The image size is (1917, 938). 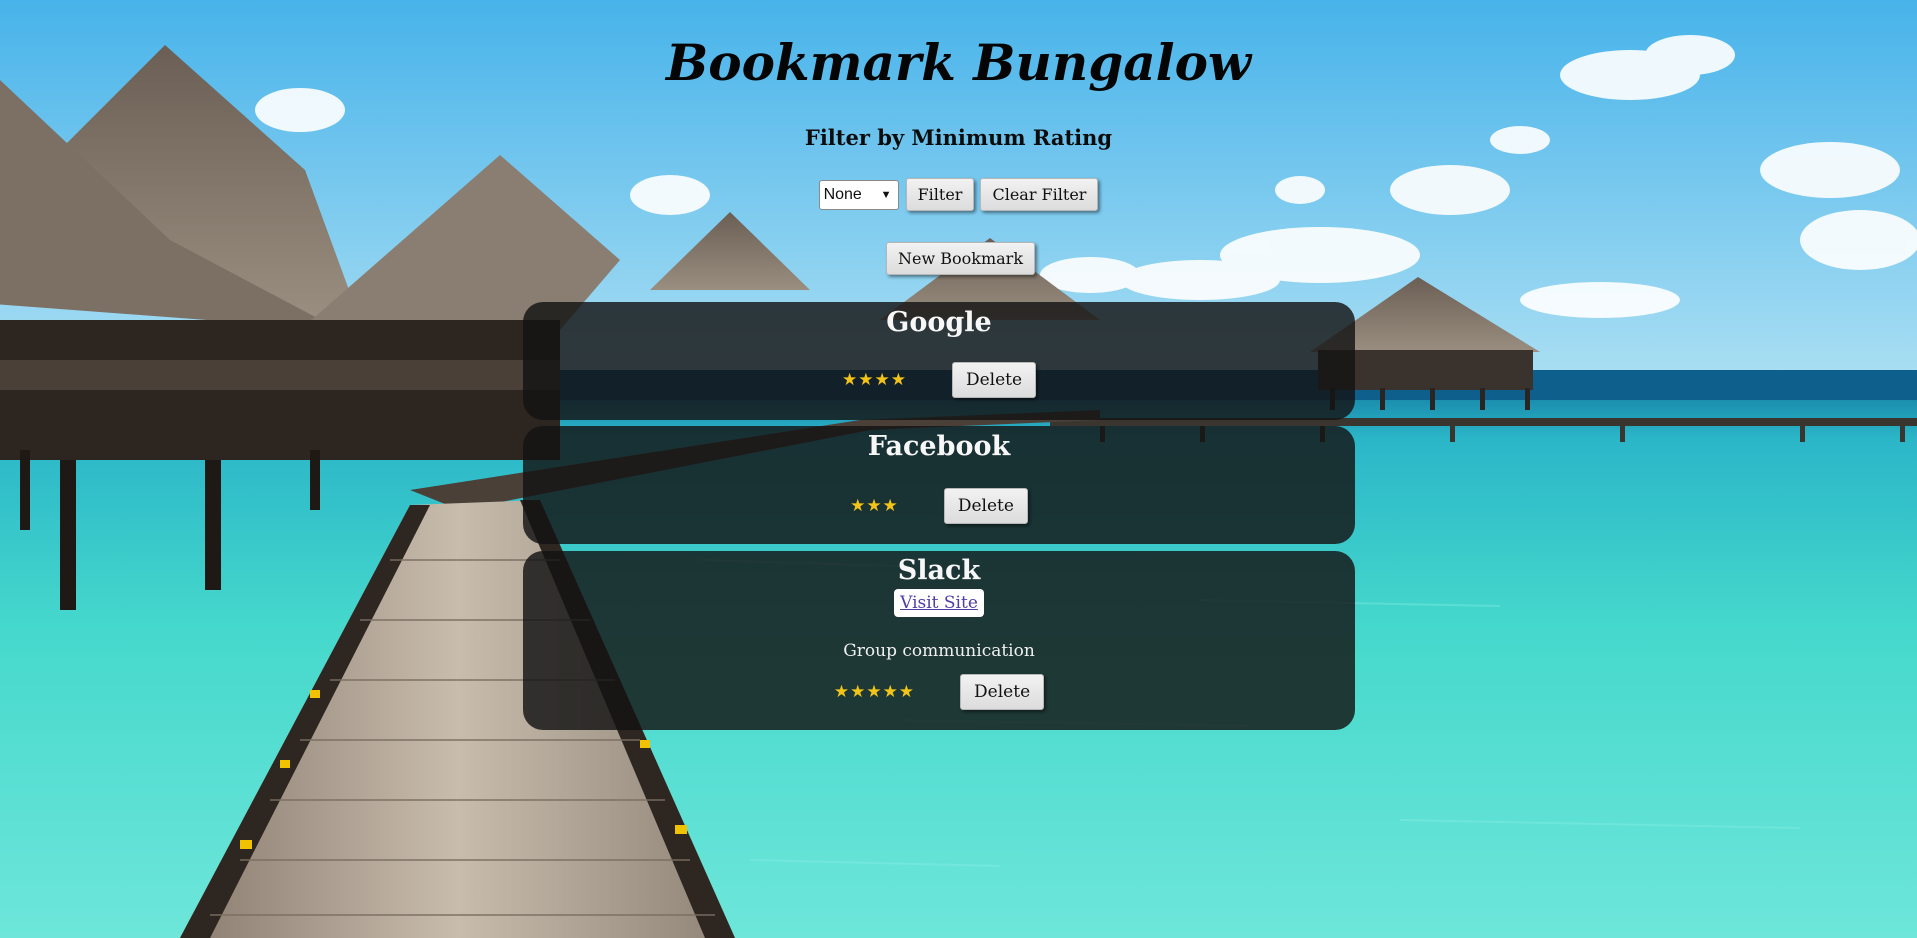 What do you see at coordinates (939, 380) in the screenshot?
I see `bookmark-actions: ★★★★ Delete` at bounding box center [939, 380].